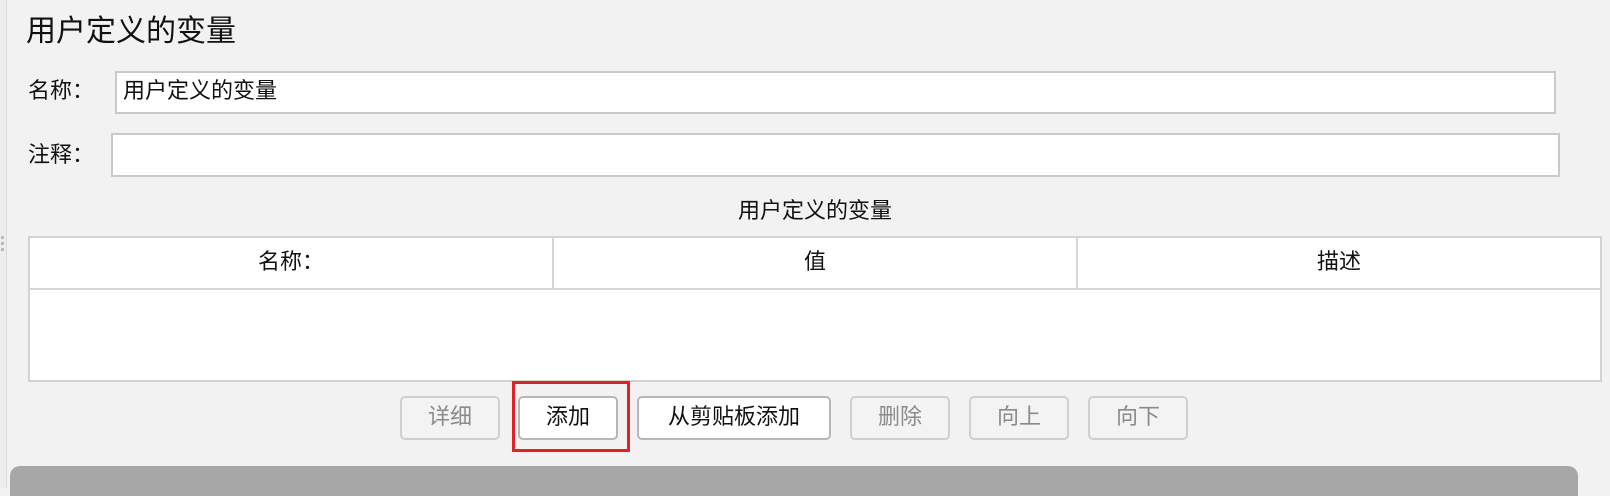 This screenshot has width=1610, height=496. I want to click on column-header-name: 名称：, so click(292, 263).